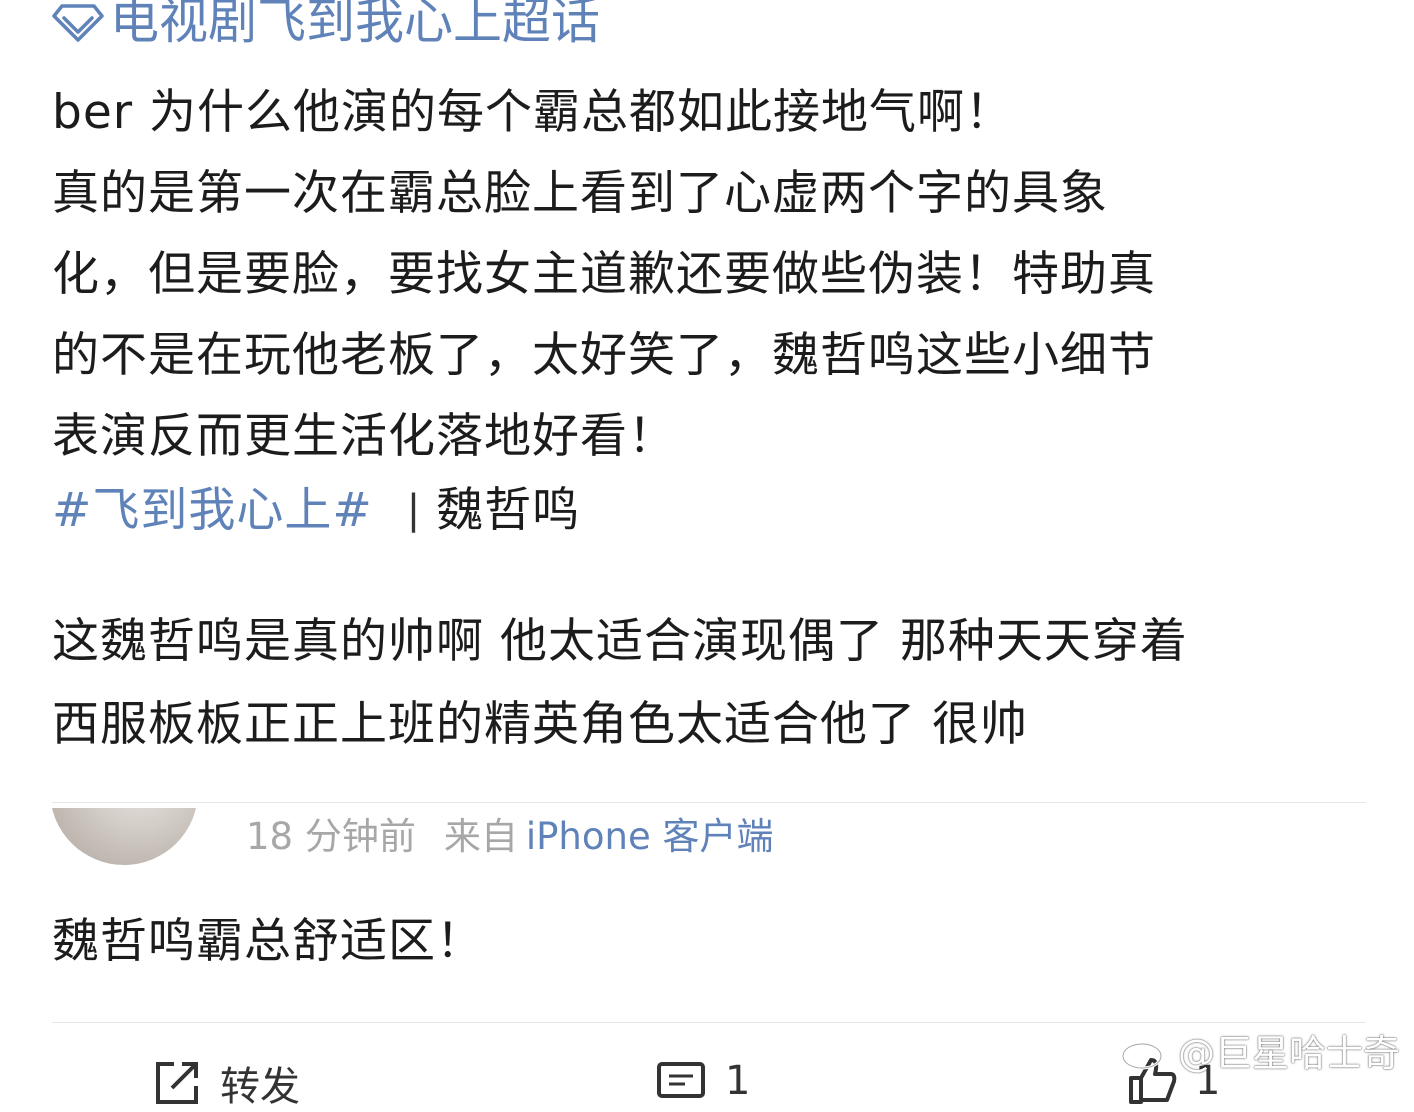  I want to click on watermark: @巨星哈士奇, so click(1260, 1050).